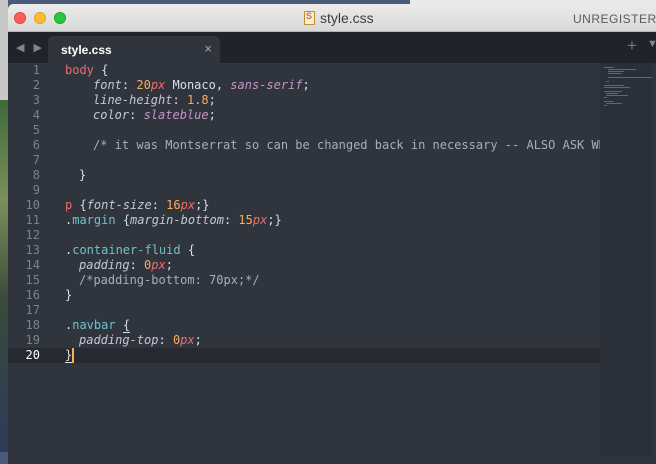  What do you see at coordinates (36, 160) in the screenshot?
I see `line-number: 7` at bounding box center [36, 160].